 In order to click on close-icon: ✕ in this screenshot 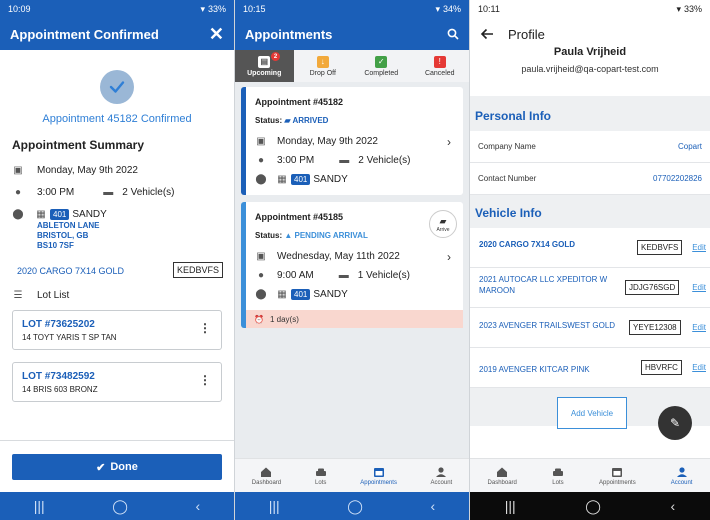, I will do `click(216, 34)`.